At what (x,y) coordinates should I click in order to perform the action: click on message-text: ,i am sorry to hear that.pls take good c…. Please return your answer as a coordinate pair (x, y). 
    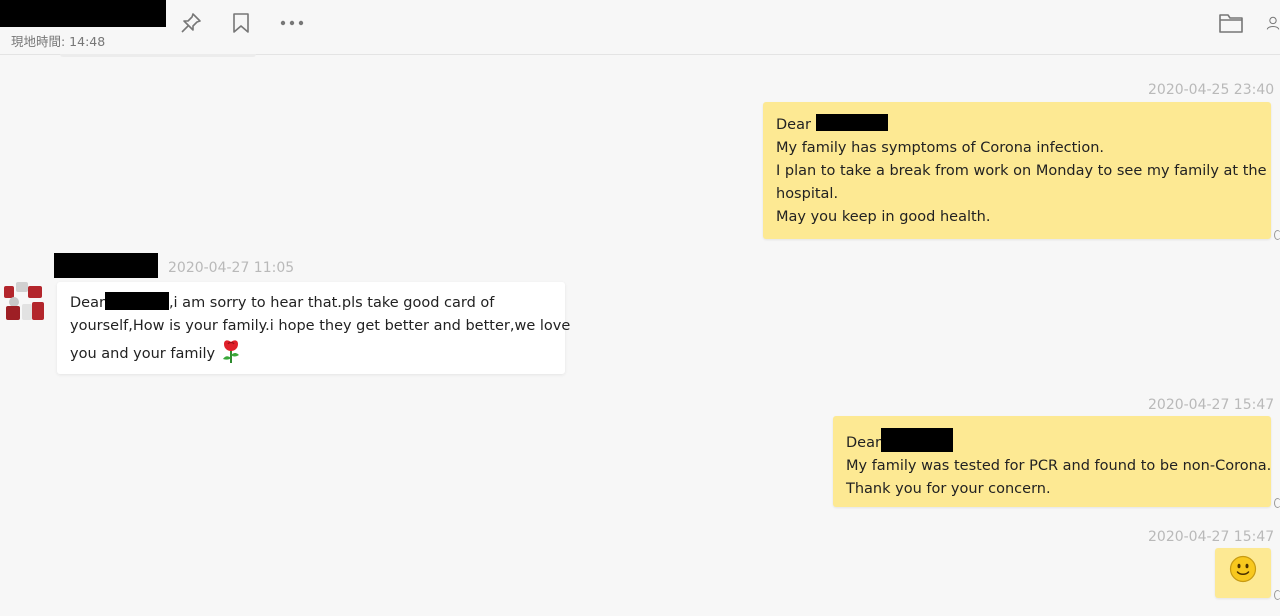
    Looking at the image, I should click on (331, 303).